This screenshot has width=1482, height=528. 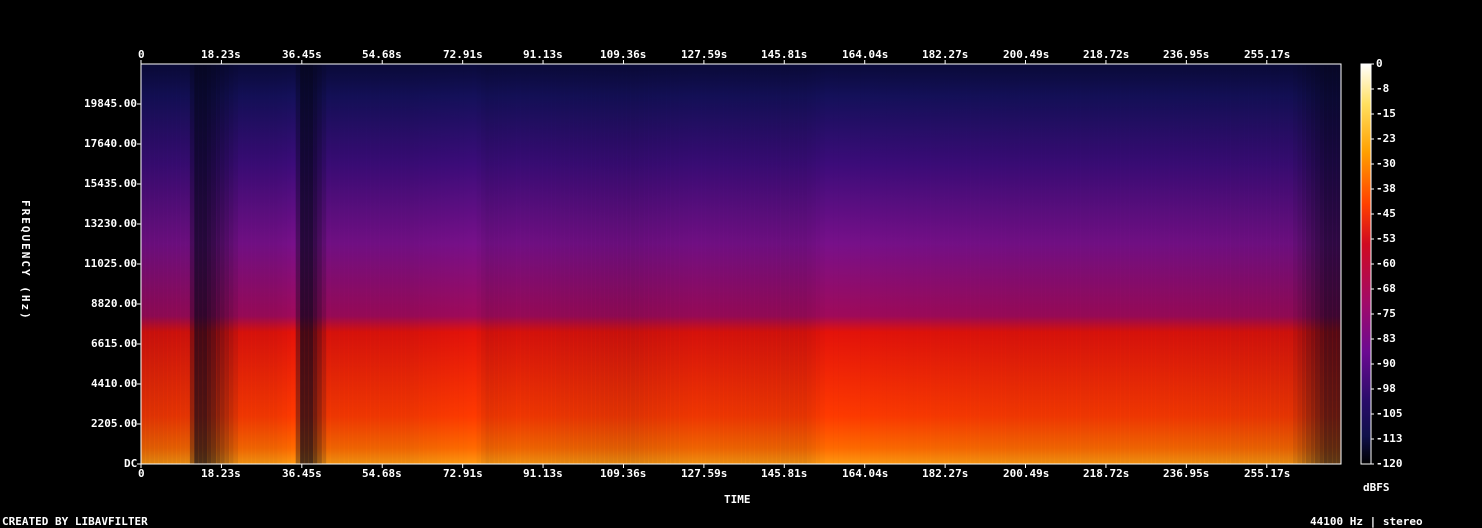 I want to click on x-tick-label-bottom: 36.45s, so click(x=302, y=473).